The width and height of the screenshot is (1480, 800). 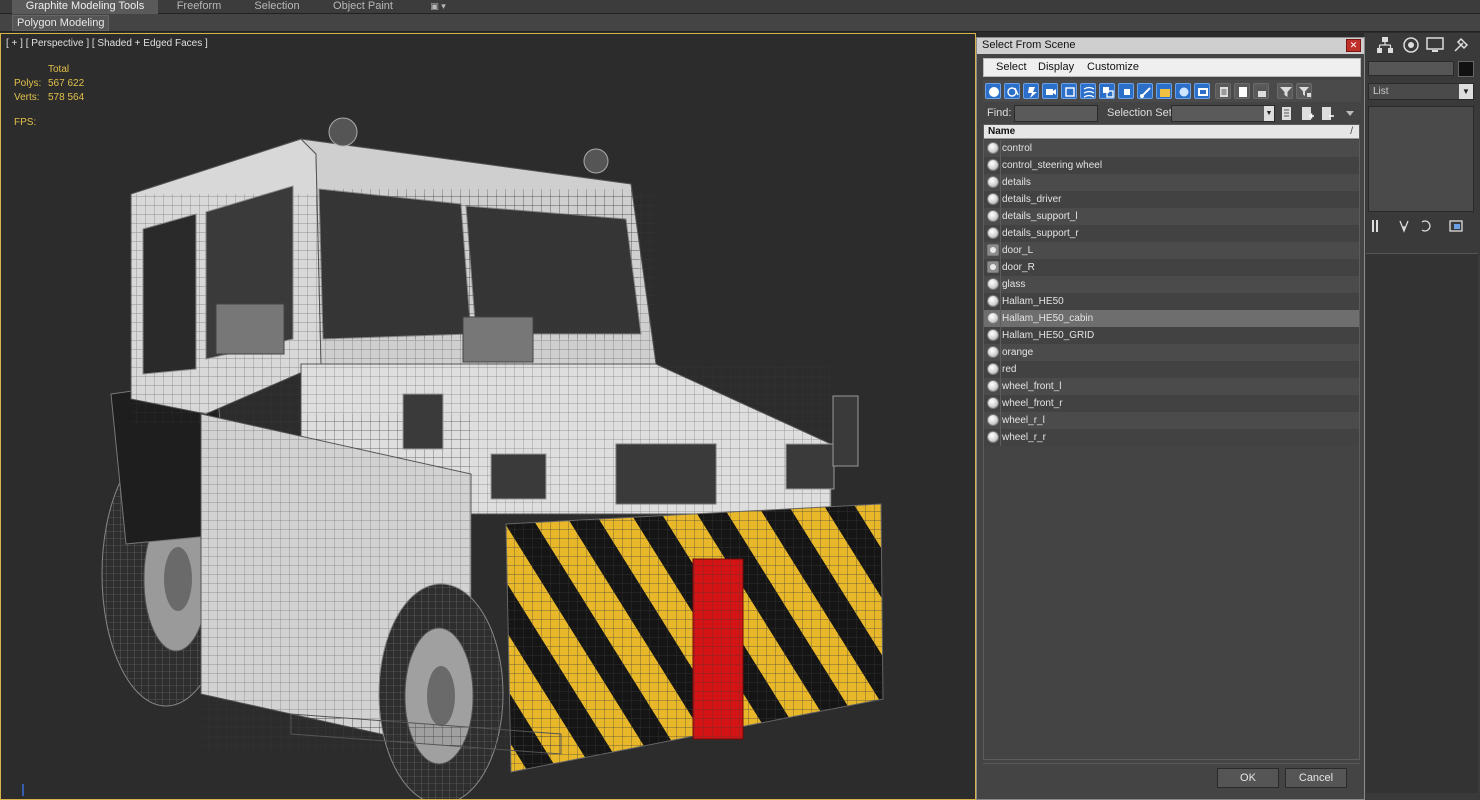 I want to click on close-icon: ✕, so click(x=1353, y=45).